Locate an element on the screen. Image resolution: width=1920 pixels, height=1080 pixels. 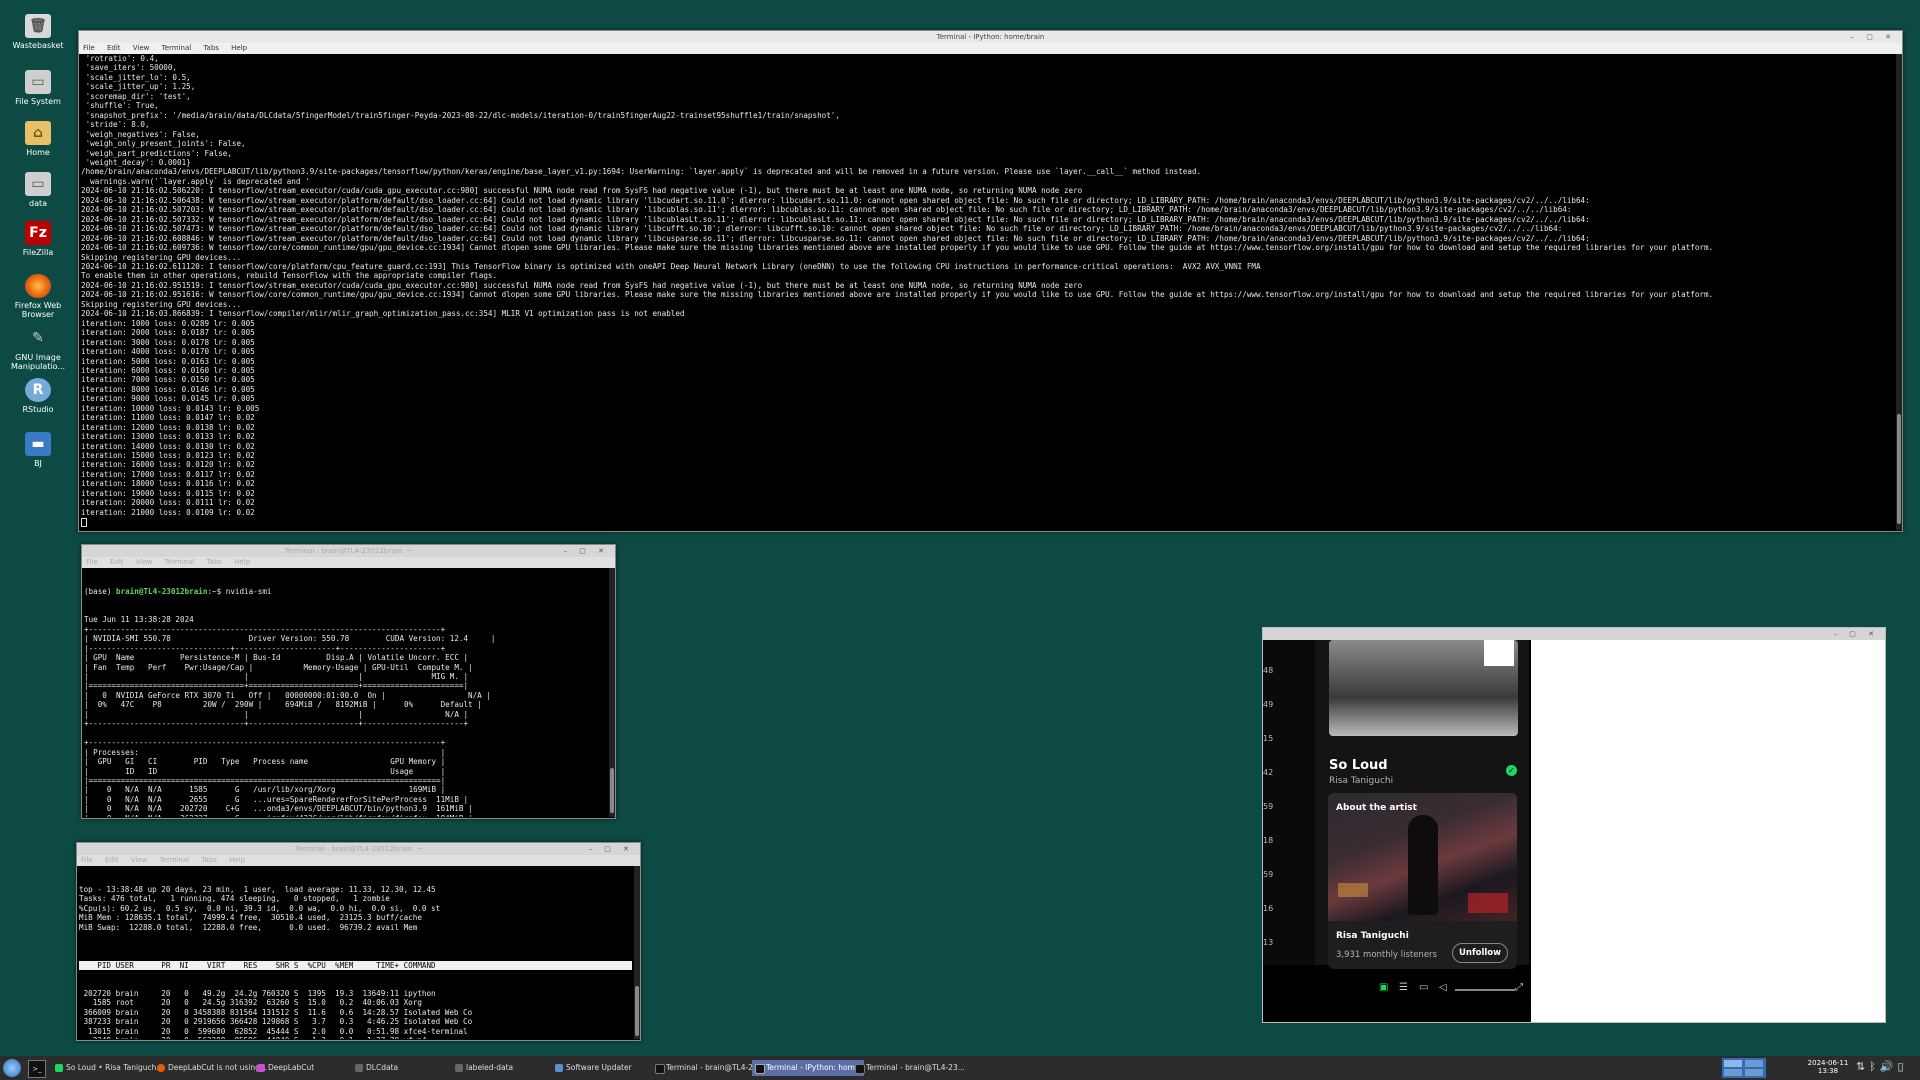
clock-time: 13:38 is located at coordinates (1828, 1071).